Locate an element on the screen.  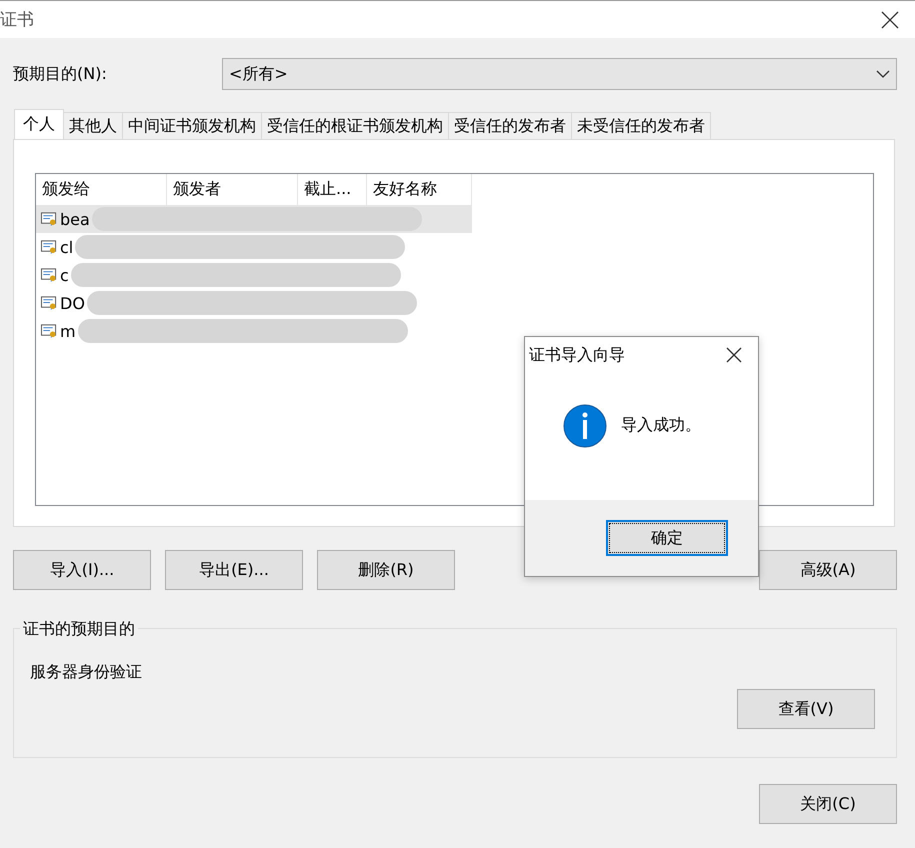
ok-button: 确定 is located at coordinates (667, 538).